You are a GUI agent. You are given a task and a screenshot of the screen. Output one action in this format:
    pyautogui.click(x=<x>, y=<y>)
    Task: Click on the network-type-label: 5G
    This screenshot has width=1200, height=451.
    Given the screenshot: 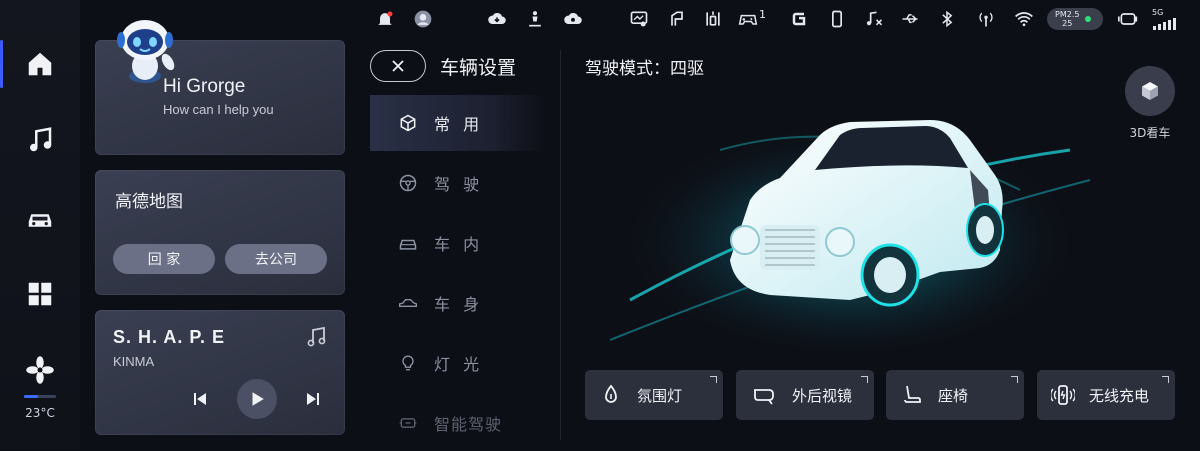 What is the action you would take?
    pyautogui.click(x=1158, y=12)
    